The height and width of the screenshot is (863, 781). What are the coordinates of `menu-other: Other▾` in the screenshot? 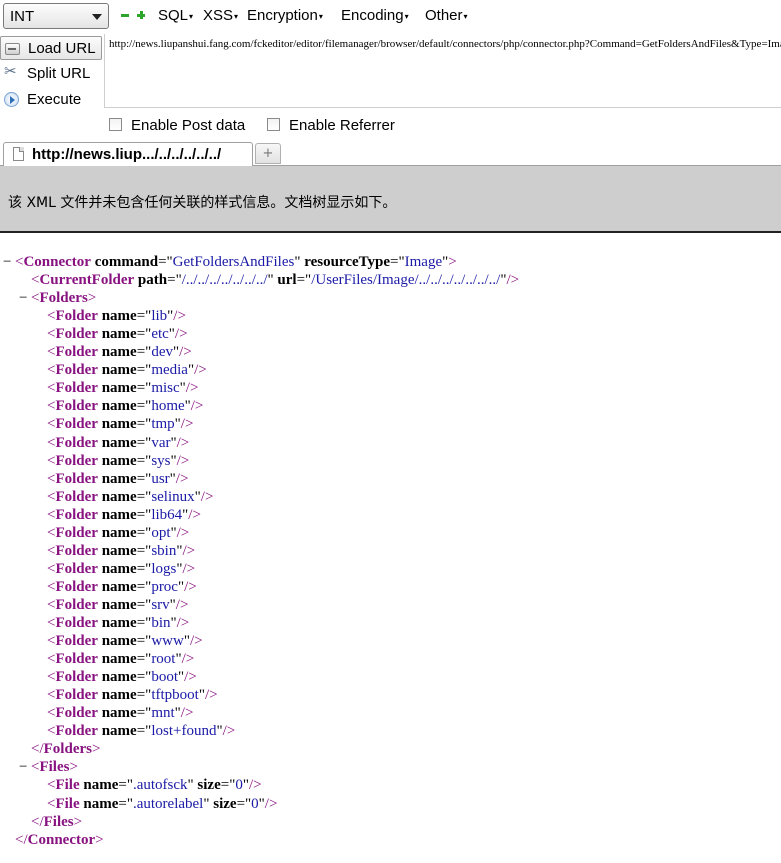 It's located at (446, 15).